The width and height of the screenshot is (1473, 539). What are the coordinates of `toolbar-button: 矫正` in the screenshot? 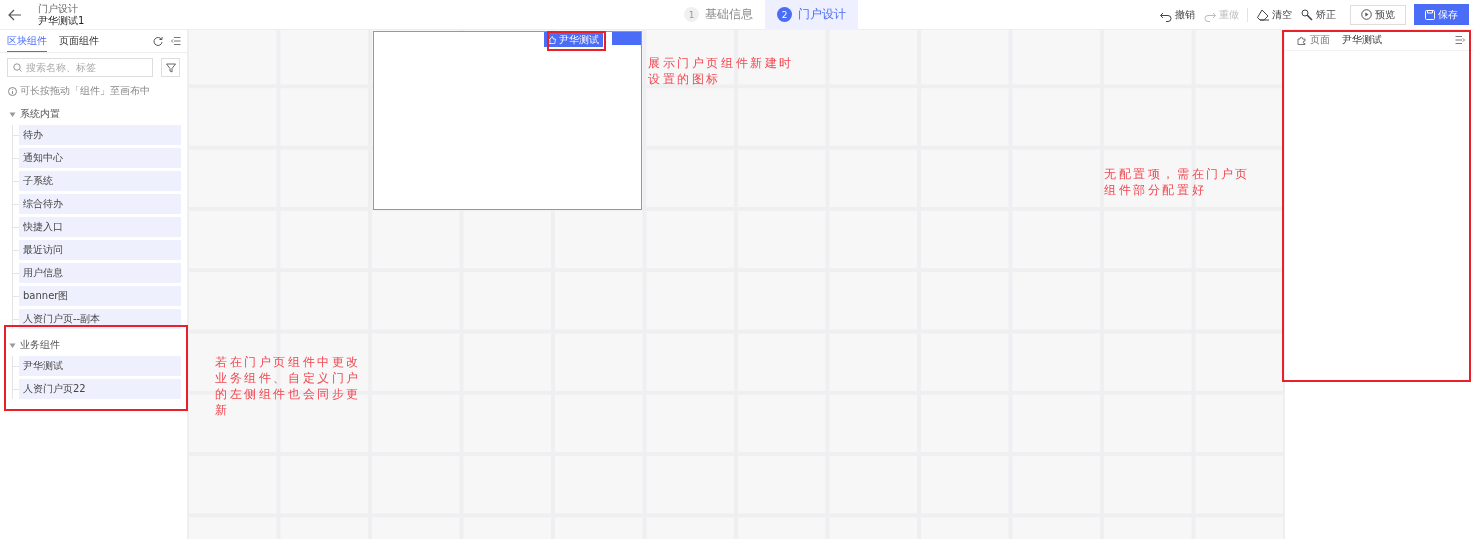 It's located at (1318, 14).